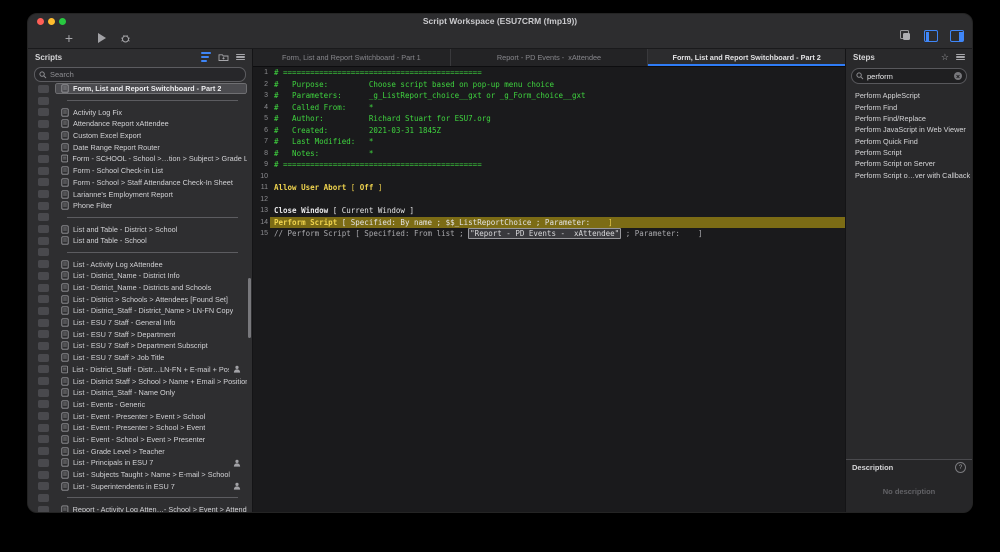  Describe the element at coordinates (140, 451) in the screenshot. I see `script-list-item: List - Grade Level > Teacher` at that location.